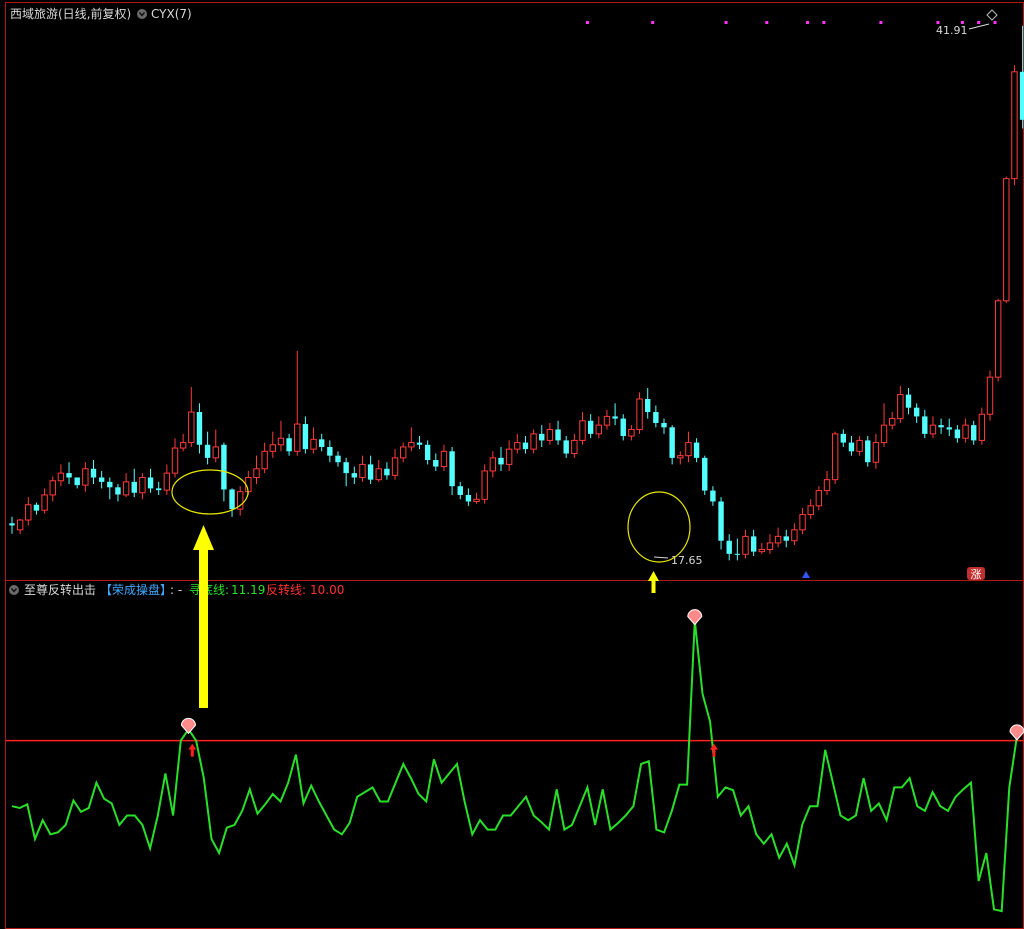 The height and width of the screenshot is (929, 1024). What do you see at coordinates (661, 557) in the screenshot?
I see `low-price-pointer` at bounding box center [661, 557].